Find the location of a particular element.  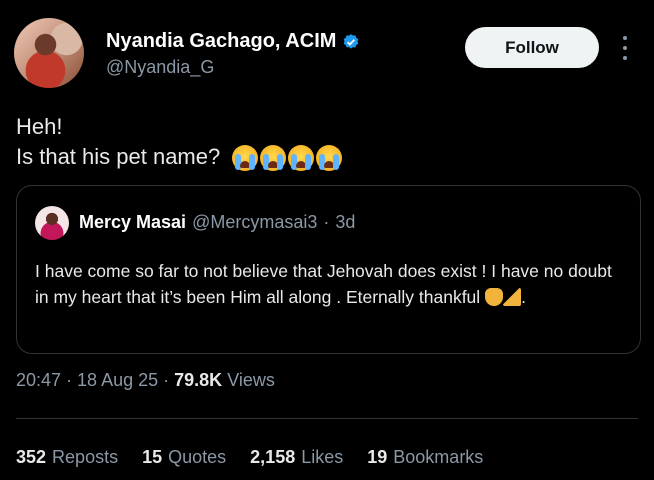

stat-count: 15 is located at coordinates (152, 457).